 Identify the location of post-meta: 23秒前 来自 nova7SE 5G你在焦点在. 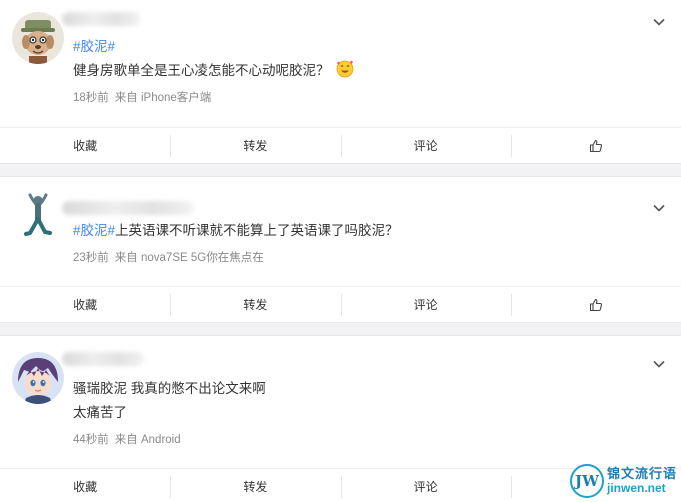
(168, 257).